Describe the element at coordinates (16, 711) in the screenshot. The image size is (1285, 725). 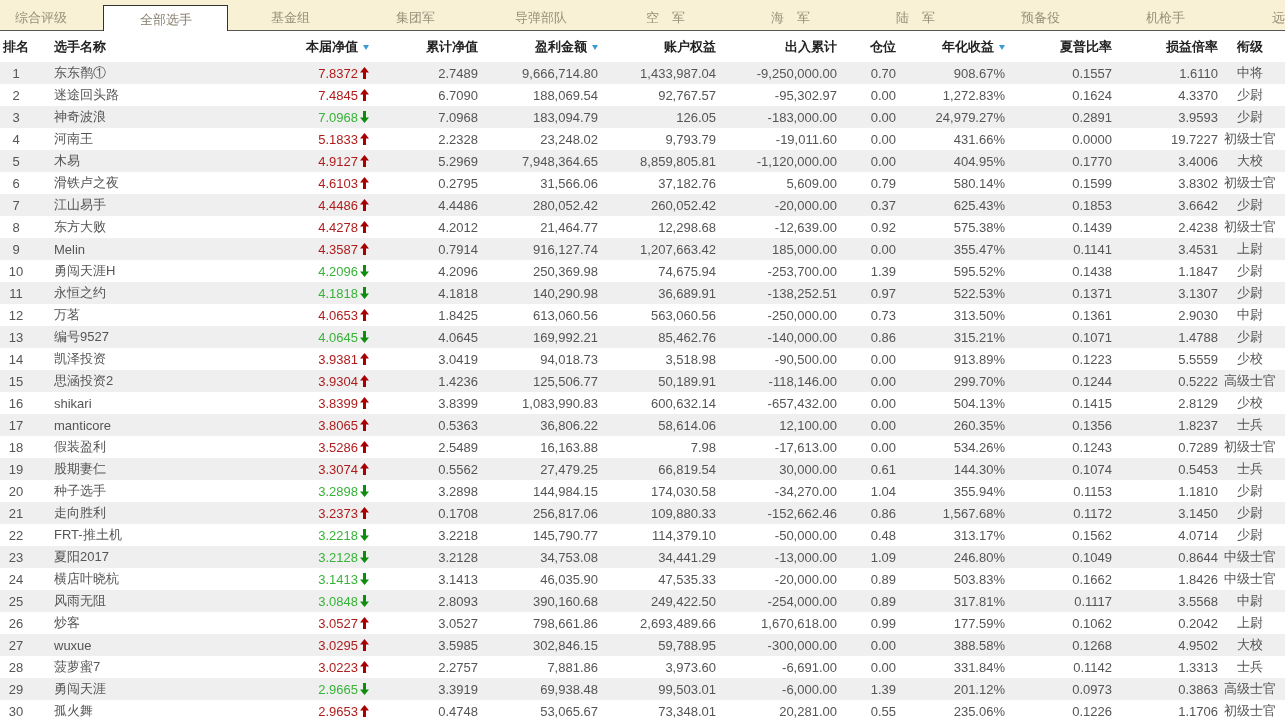
I see `table-cell: 30` at that location.